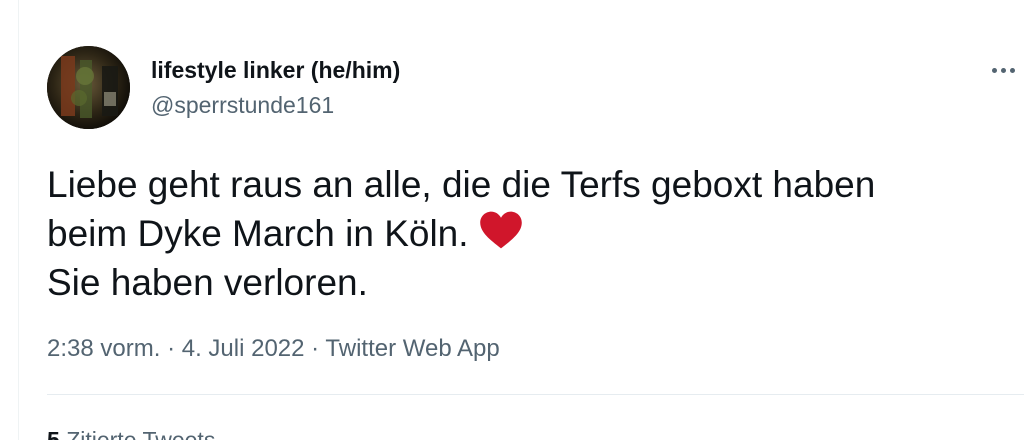 The image size is (1024, 440). I want to click on quote-tweets-link: 5 Zitierte Tweets, so click(131, 433).